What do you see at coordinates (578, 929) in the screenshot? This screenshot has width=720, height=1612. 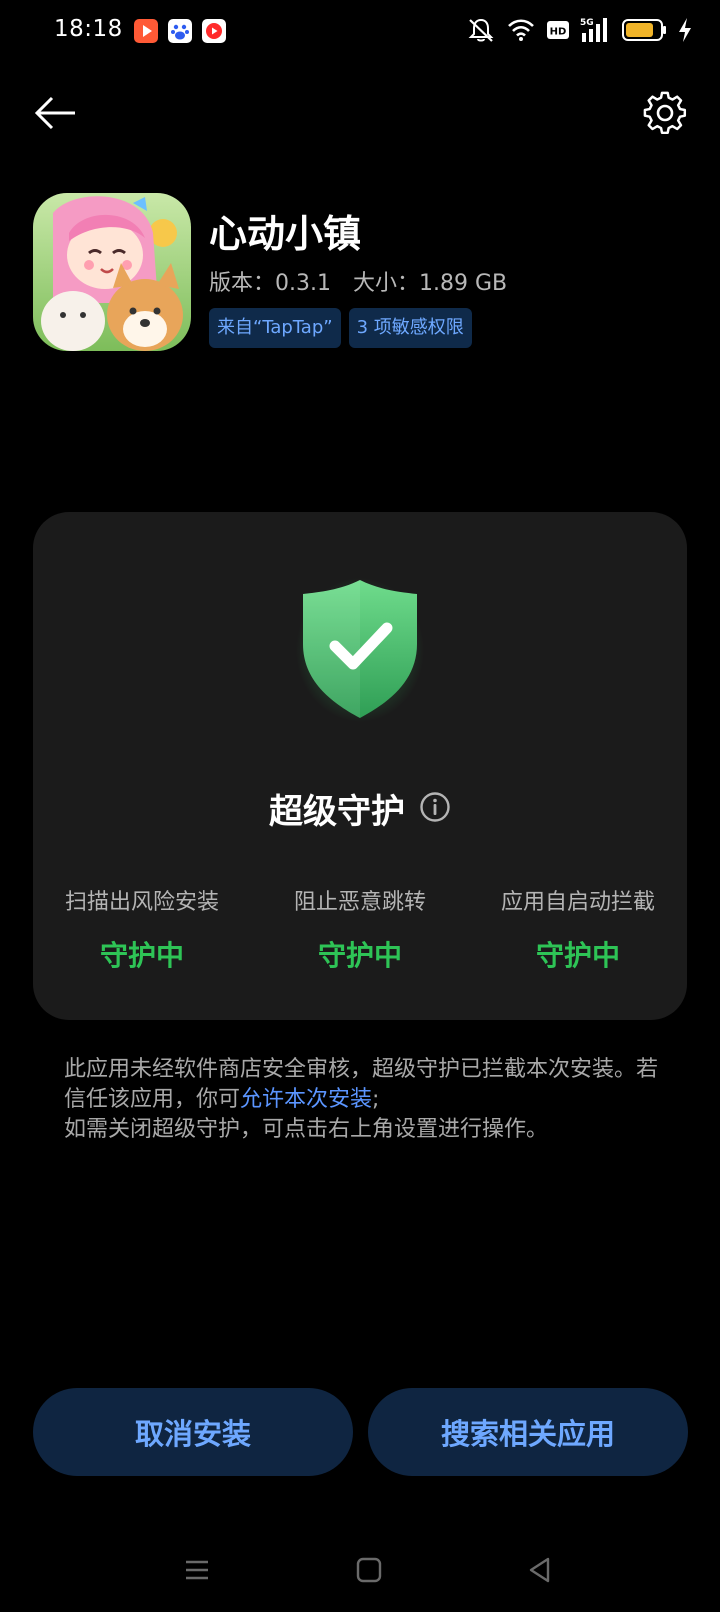 I see `feature-autostart-block: 应用自启动拦截 守护中` at bounding box center [578, 929].